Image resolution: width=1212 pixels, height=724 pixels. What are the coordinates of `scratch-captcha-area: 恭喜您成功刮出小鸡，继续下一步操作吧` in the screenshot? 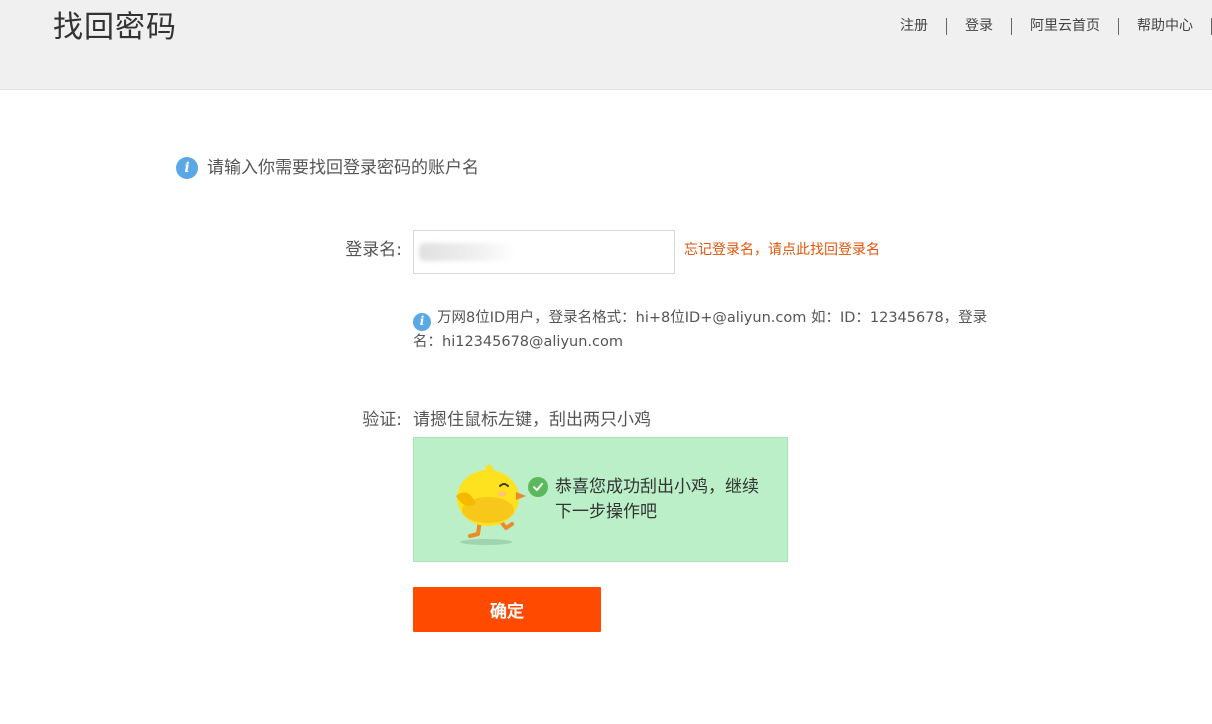 It's located at (600, 499).